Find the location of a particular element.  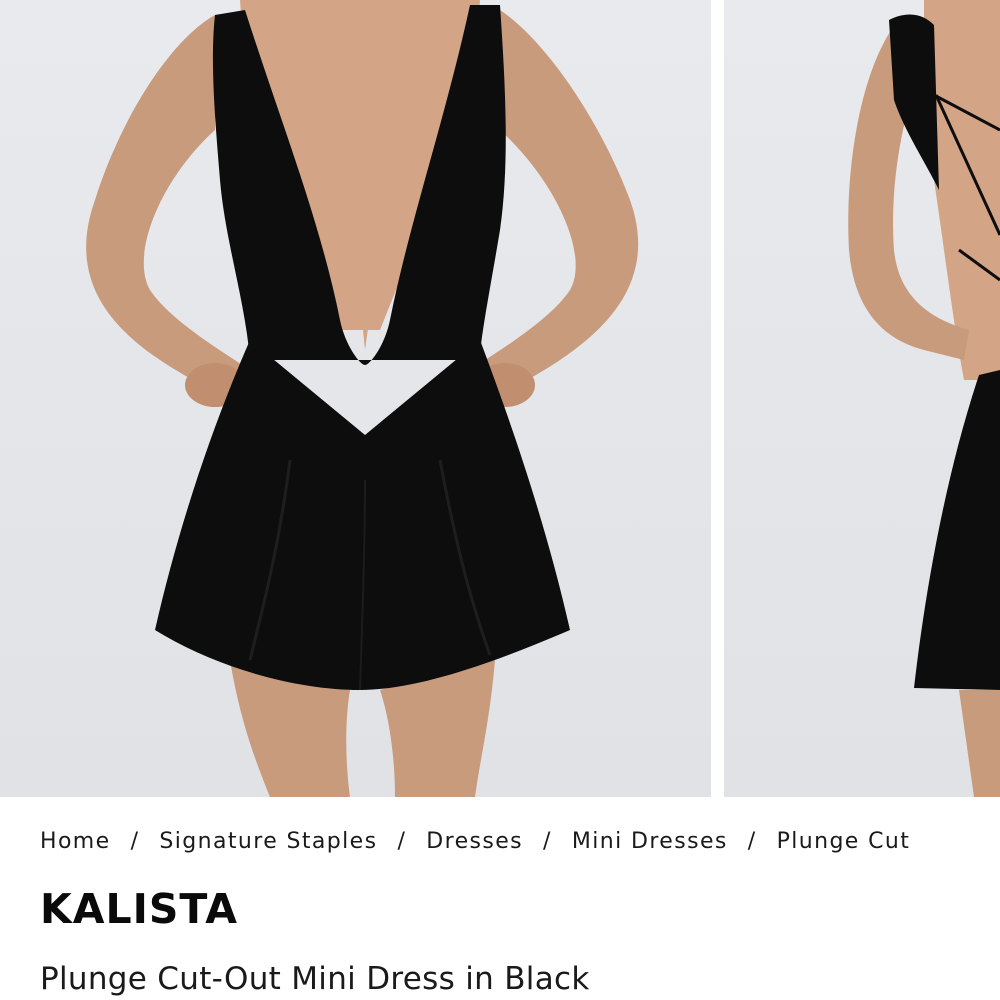

breadcrumb-dresses: Dresses is located at coordinates (474, 841).